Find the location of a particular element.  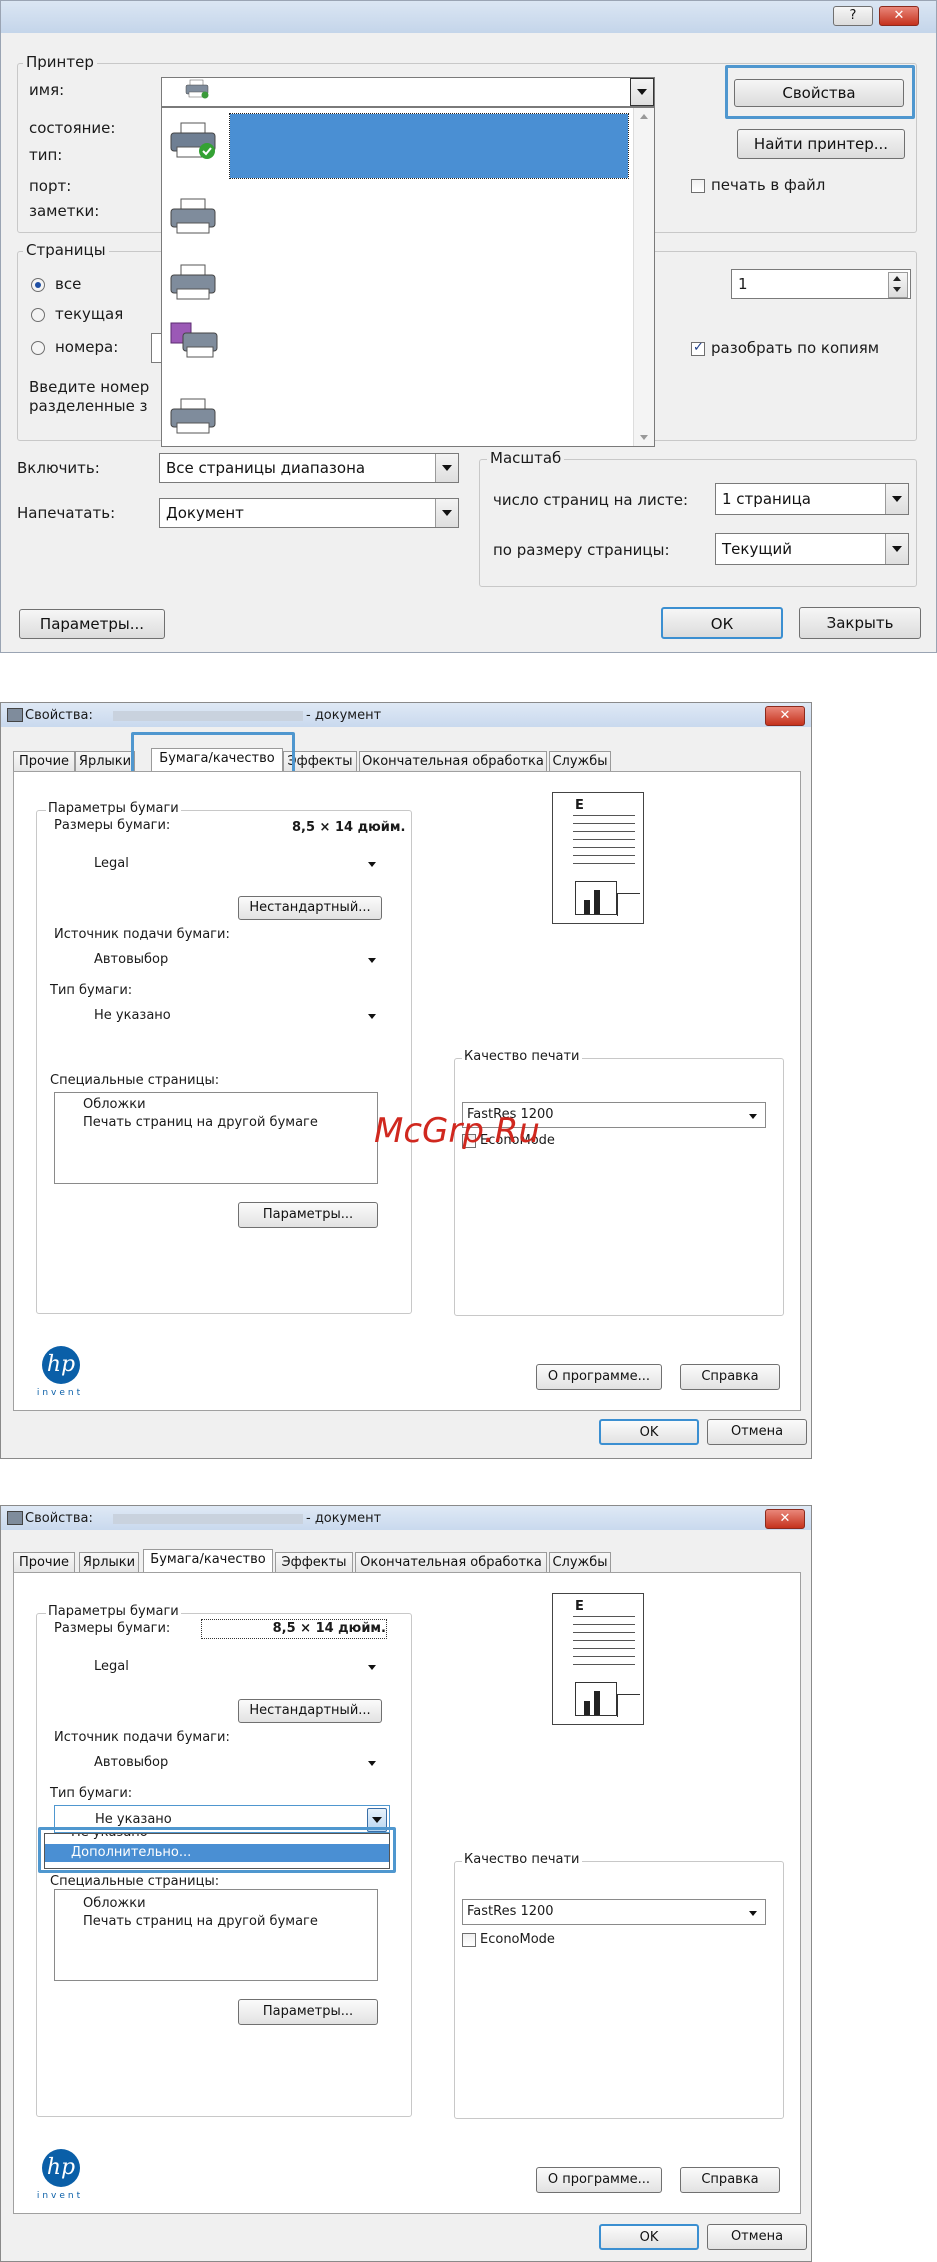

paper-size-value: 8,5 × 14 дюйм. is located at coordinates (294, 1629).